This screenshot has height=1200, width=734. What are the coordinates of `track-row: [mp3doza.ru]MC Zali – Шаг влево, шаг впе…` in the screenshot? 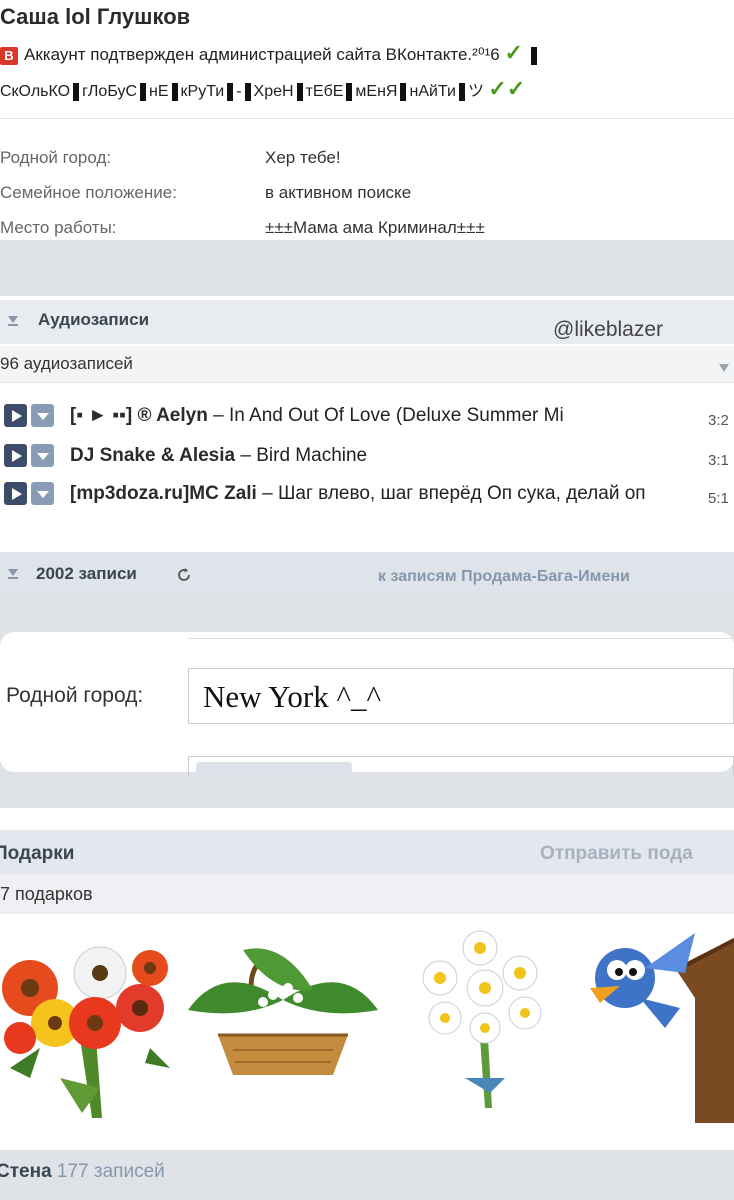 It's located at (370, 494).